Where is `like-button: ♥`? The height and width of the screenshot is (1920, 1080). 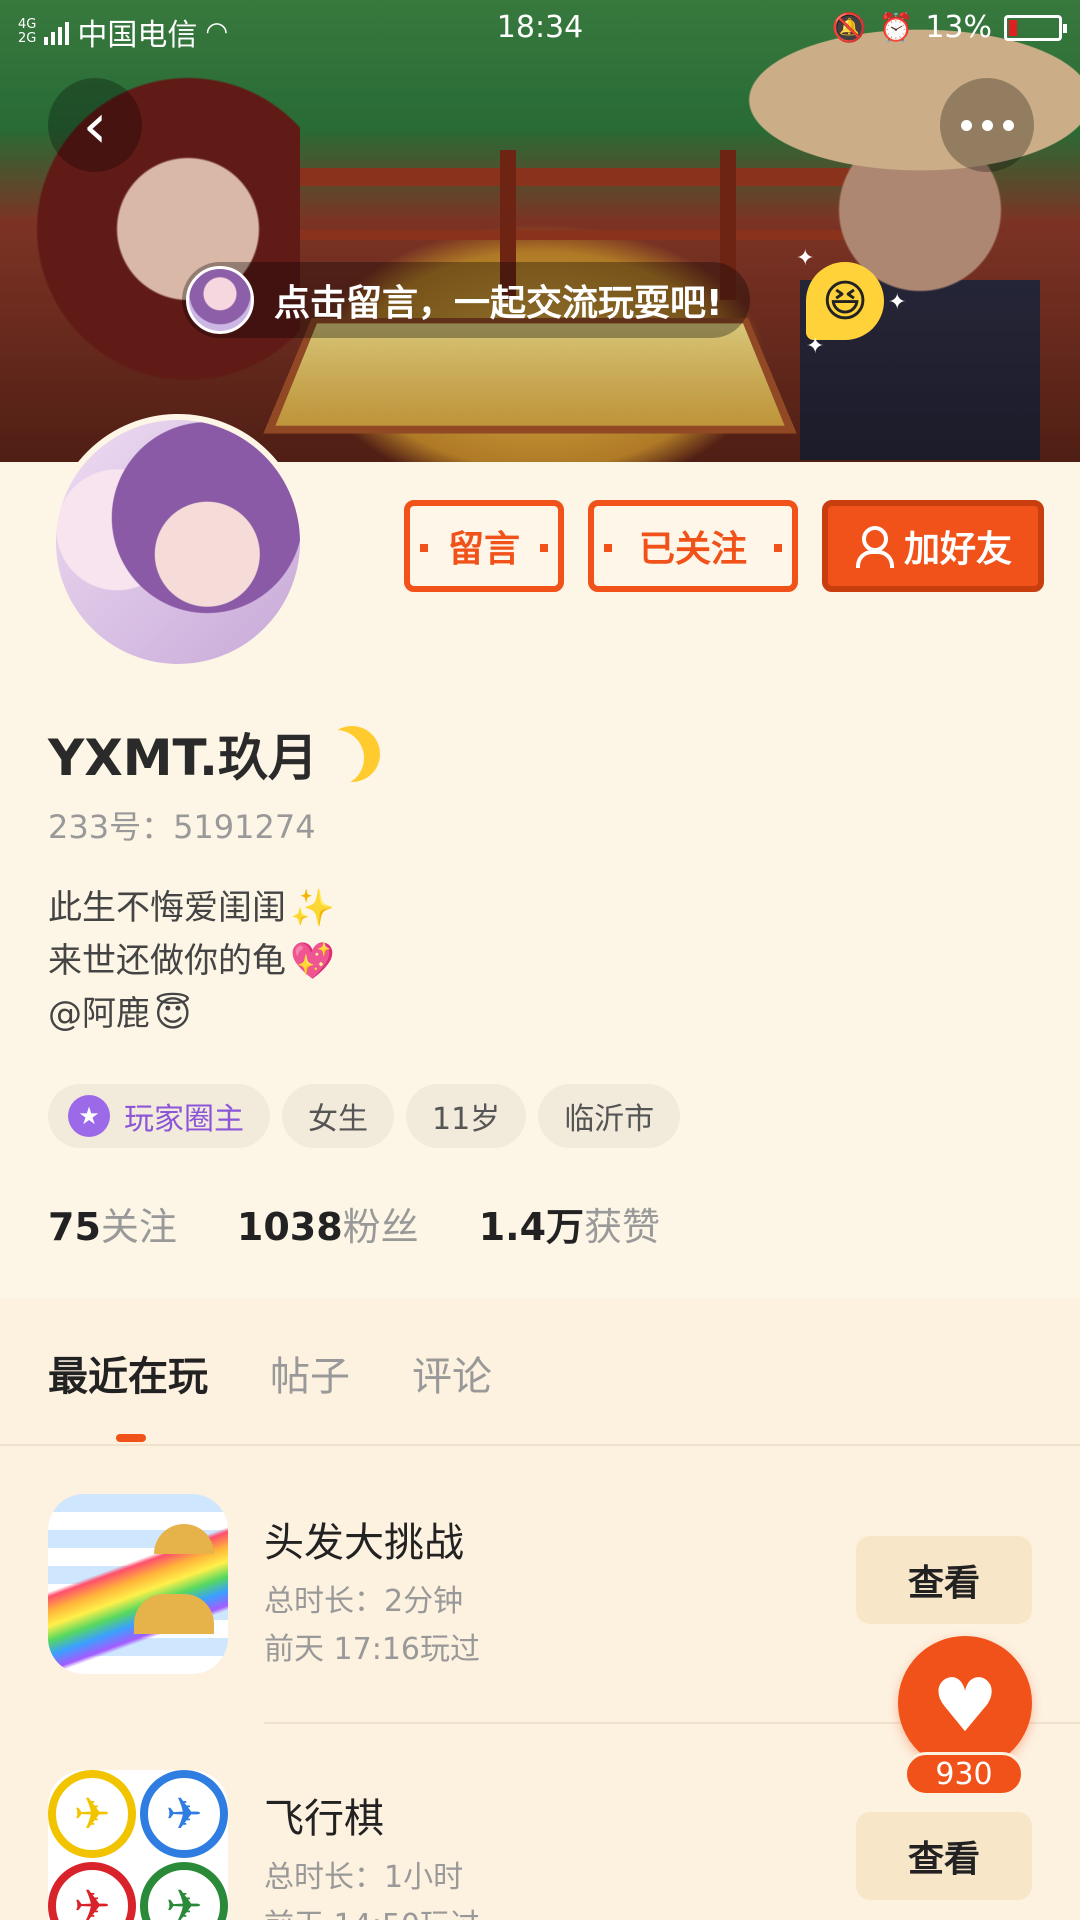 like-button: ♥ is located at coordinates (965, 1703).